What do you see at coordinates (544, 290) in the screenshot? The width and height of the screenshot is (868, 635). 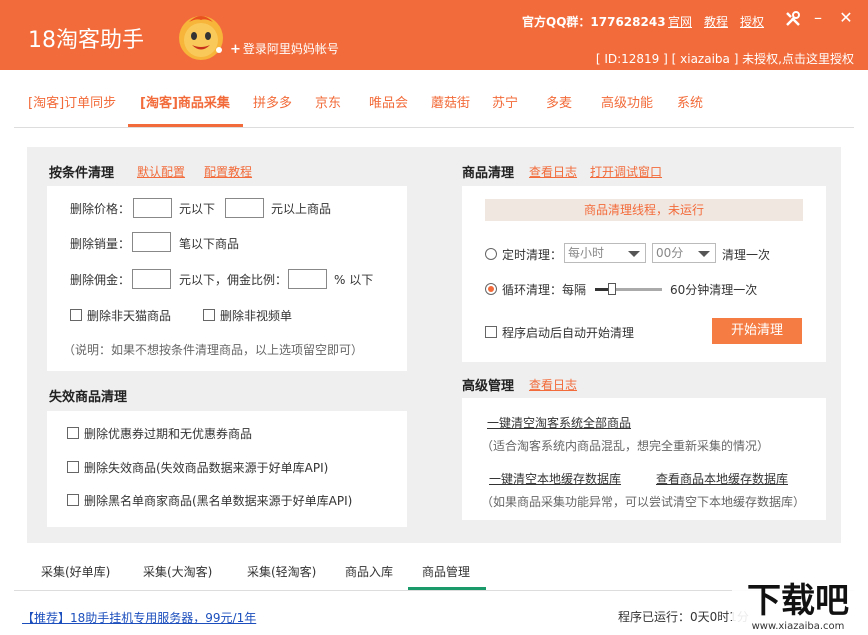 I see `loop-clean-label: 循环清理：每隔` at bounding box center [544, 290].